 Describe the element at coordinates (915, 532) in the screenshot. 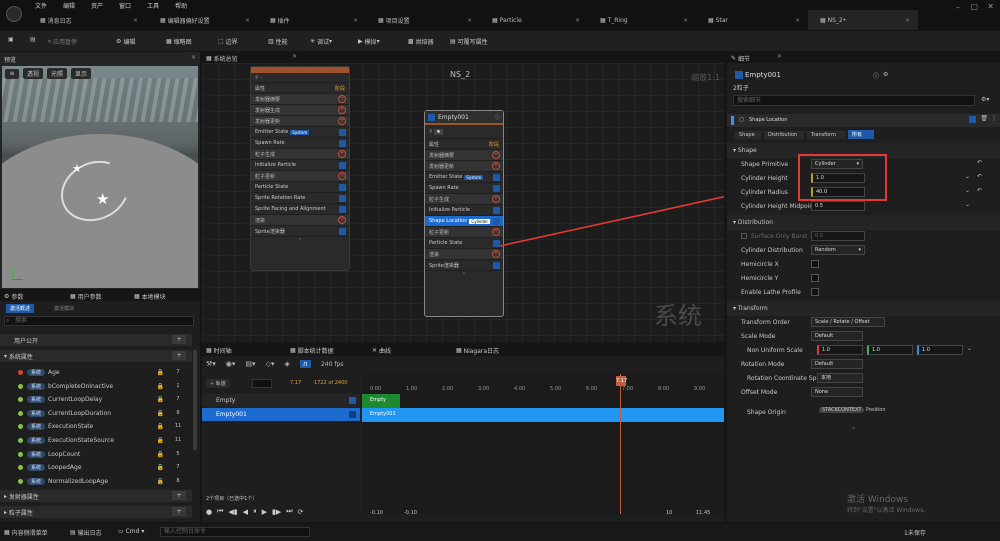

I see `unsaved-status: 1未保存` at that location.